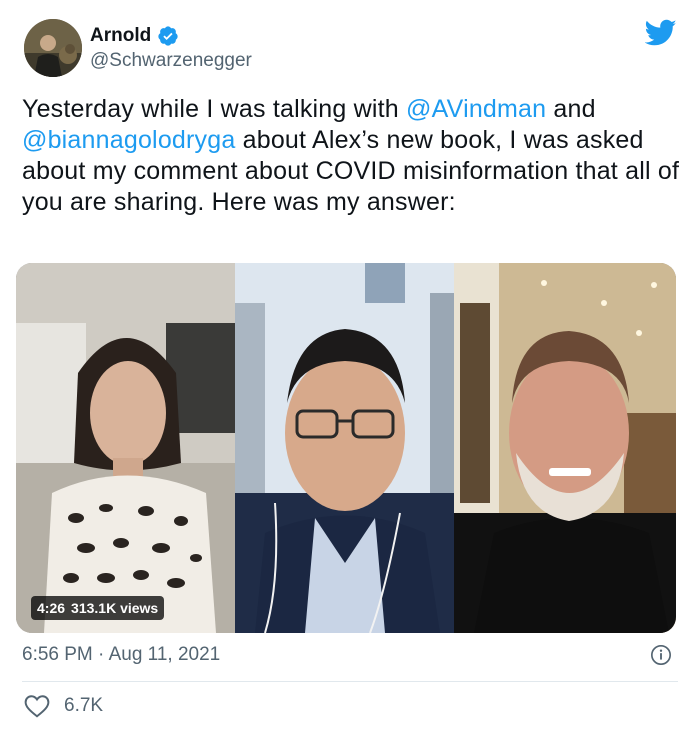 The width and height of the screenshot is (700, 734). Describe the element at coordinates (120, 36) in the screenshot. I see `author-name: Arnold` at that location.